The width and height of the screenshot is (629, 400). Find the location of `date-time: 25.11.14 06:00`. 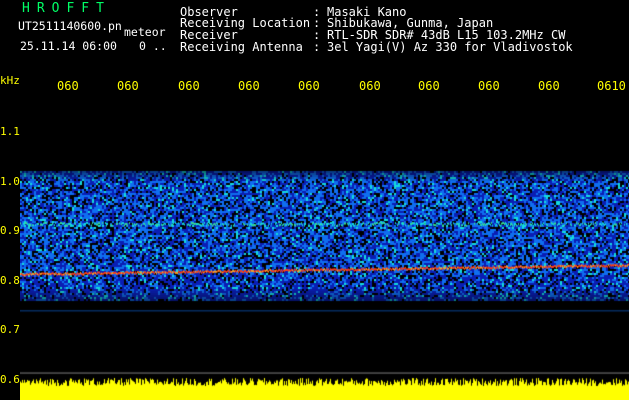

date-time: 25.11.14 06:00 is located at coordinates (68, 46).